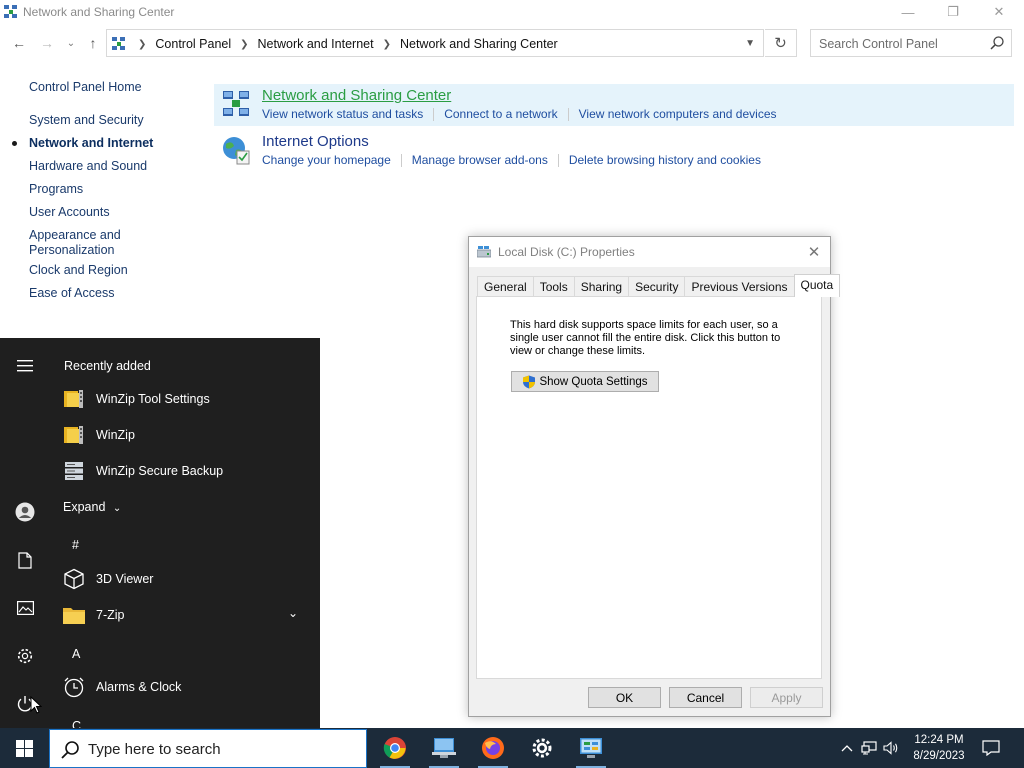 This screenshot has width=1024, height=768. Describe the element at coordinates (869, 748) in the screenshot. I see `network-icon` at that location.